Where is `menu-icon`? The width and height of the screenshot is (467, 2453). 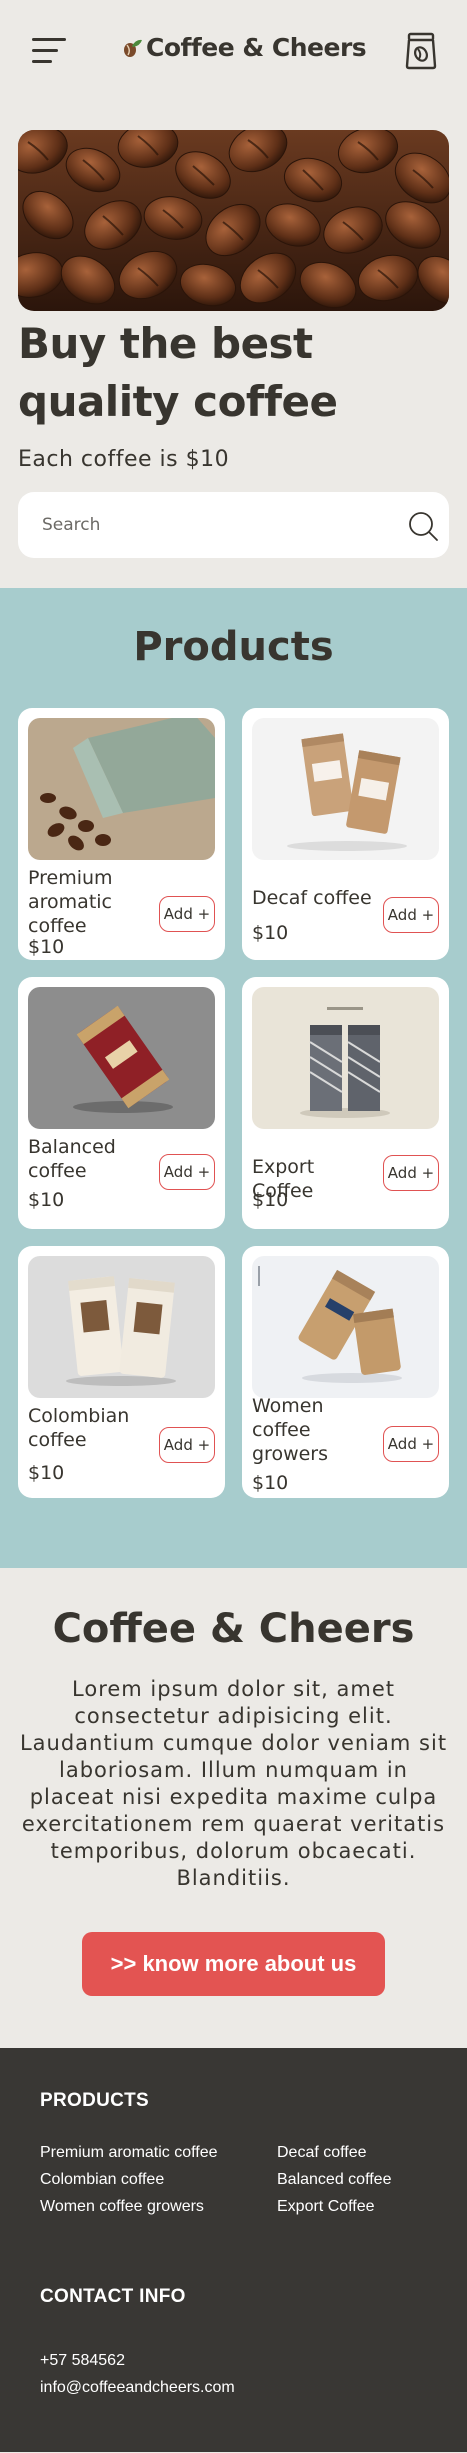 menu-icon is located at coordinates (50, 51).